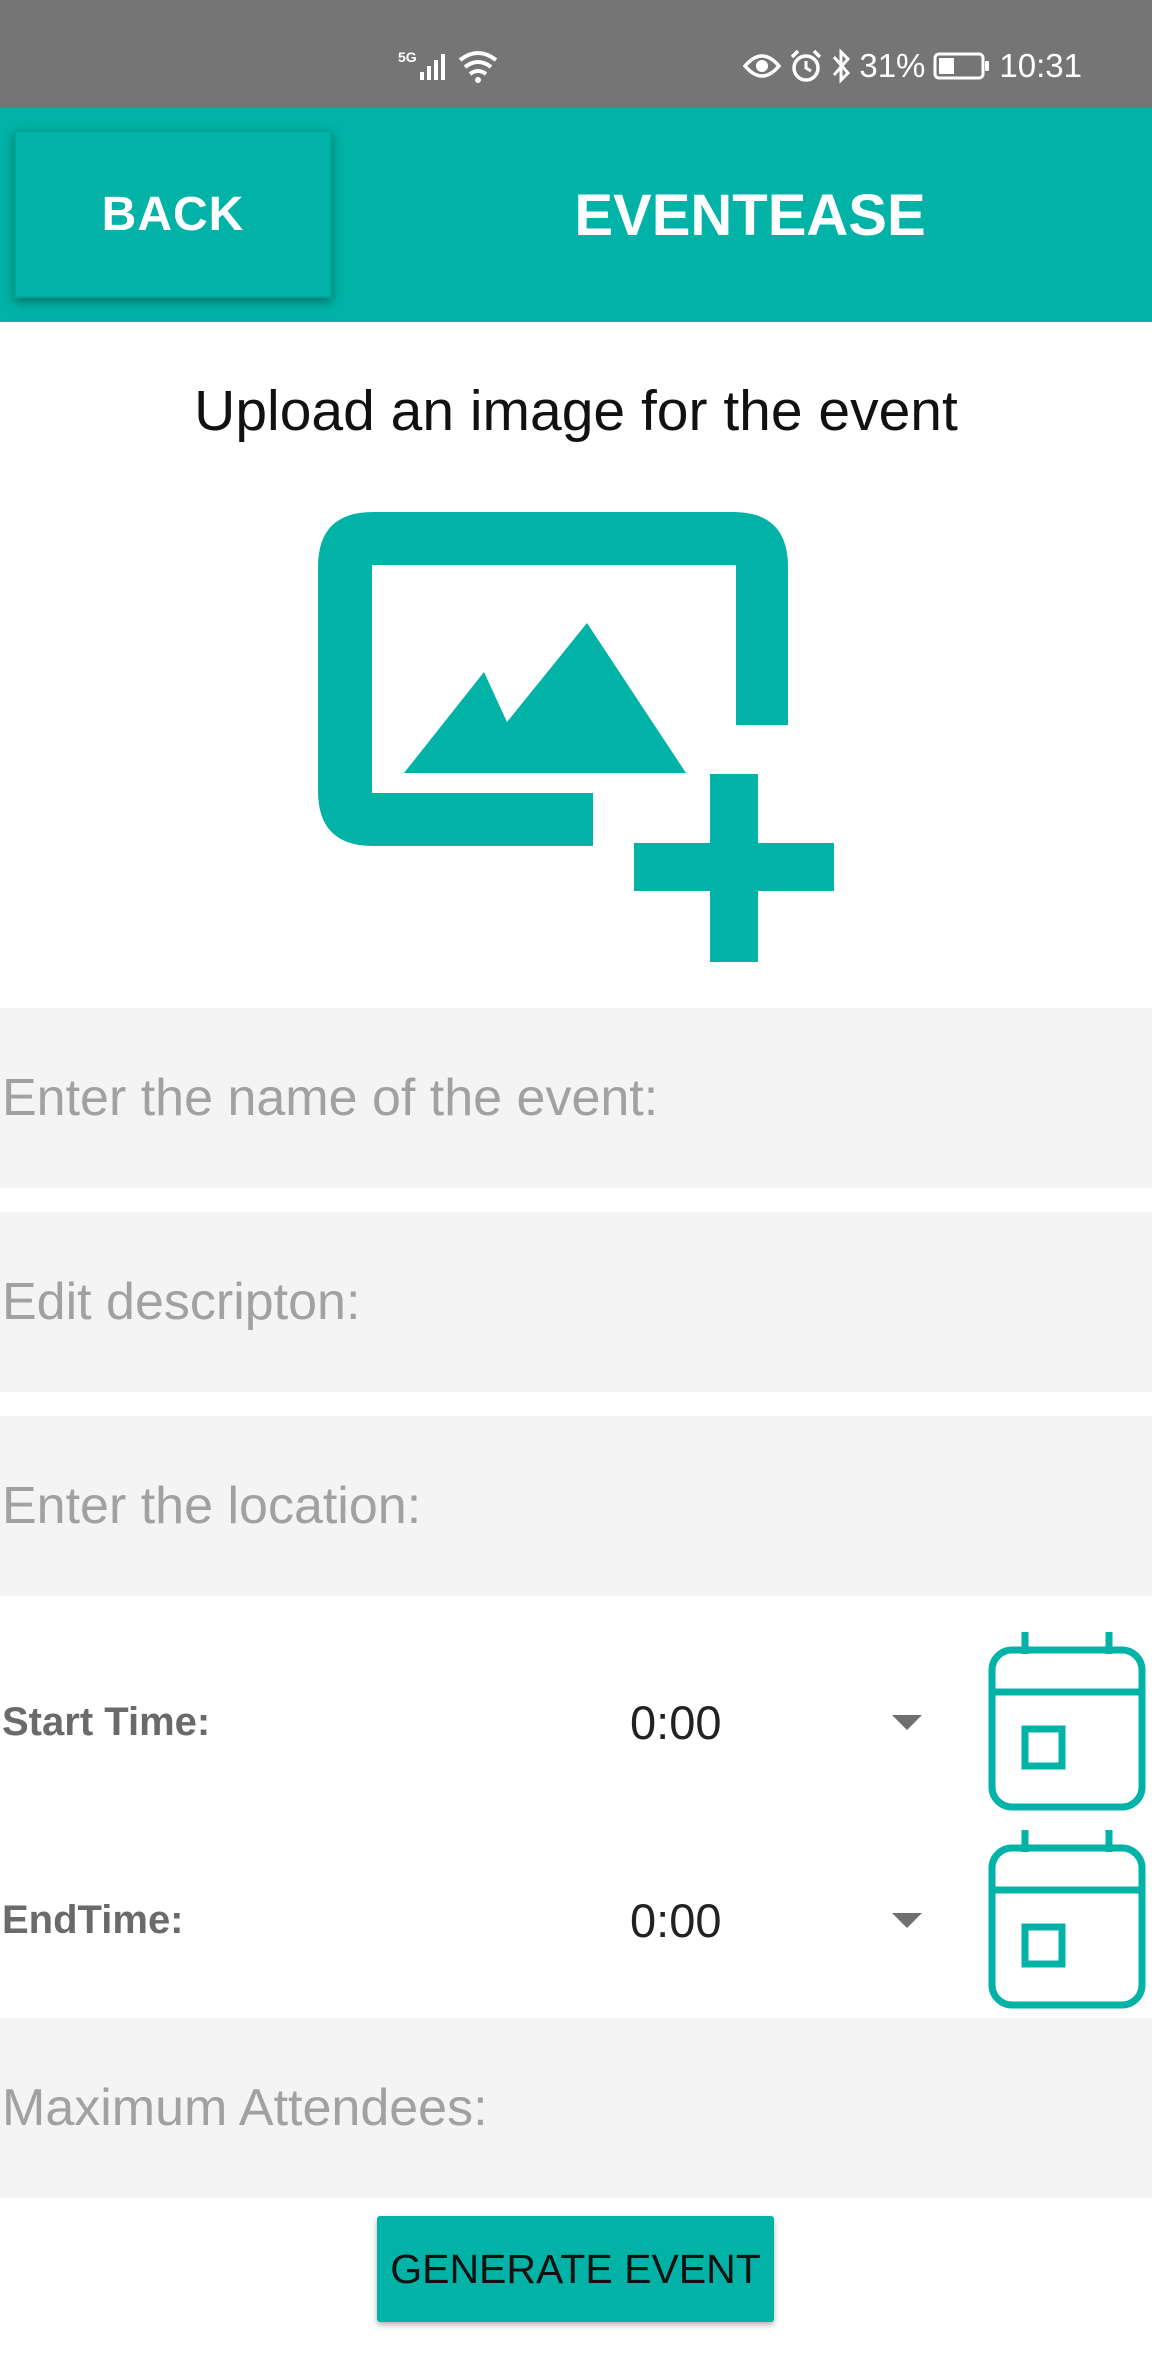 The image size is (1152, 2376). What do you see at coordinates (676, 1722) in the screenshot?
I see `start-time-value: 0:00` at bounding box center [676, 1722].